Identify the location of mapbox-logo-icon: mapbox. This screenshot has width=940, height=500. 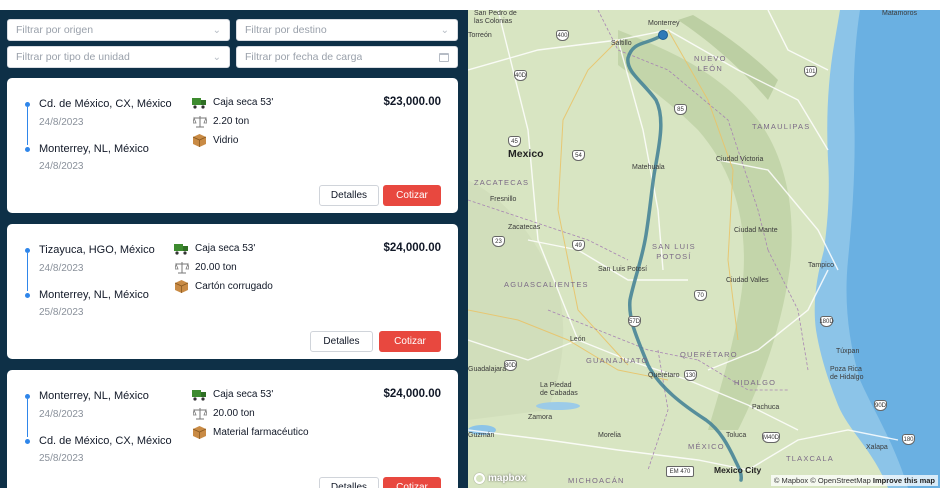
(500, 478).